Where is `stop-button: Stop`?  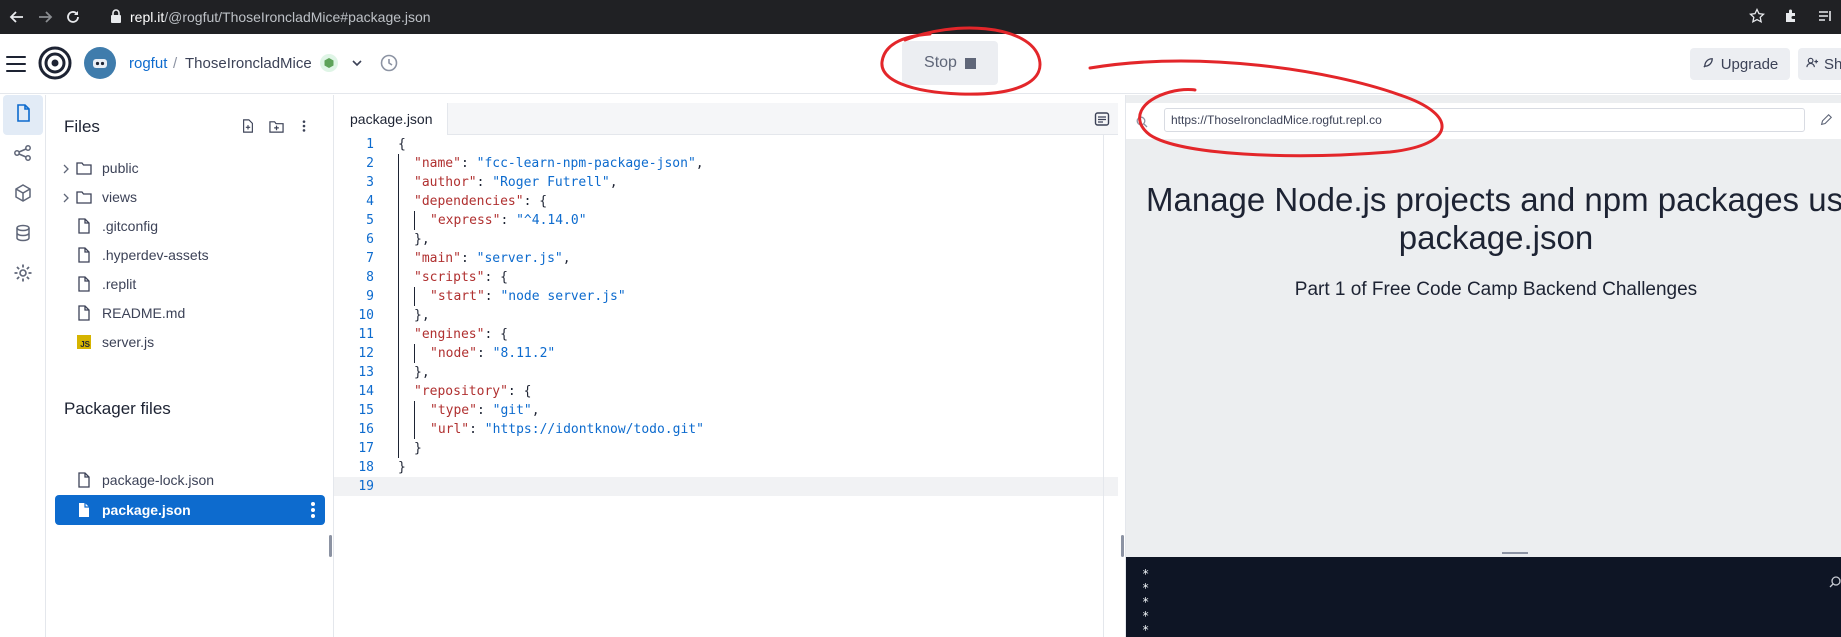
stop-button: Stop is located at coordinates (950, 63).